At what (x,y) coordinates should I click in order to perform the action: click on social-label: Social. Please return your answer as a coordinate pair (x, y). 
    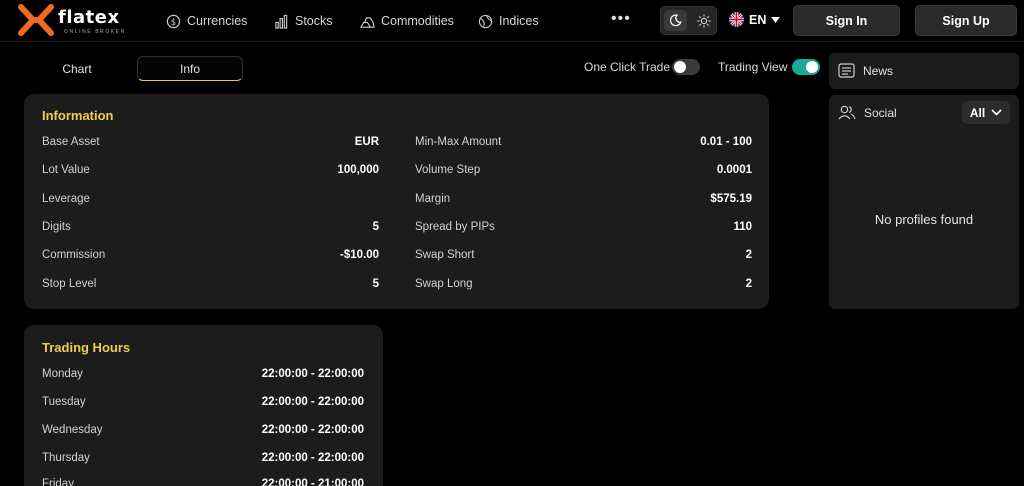
    Looking at the image, I should click on (880, 112).